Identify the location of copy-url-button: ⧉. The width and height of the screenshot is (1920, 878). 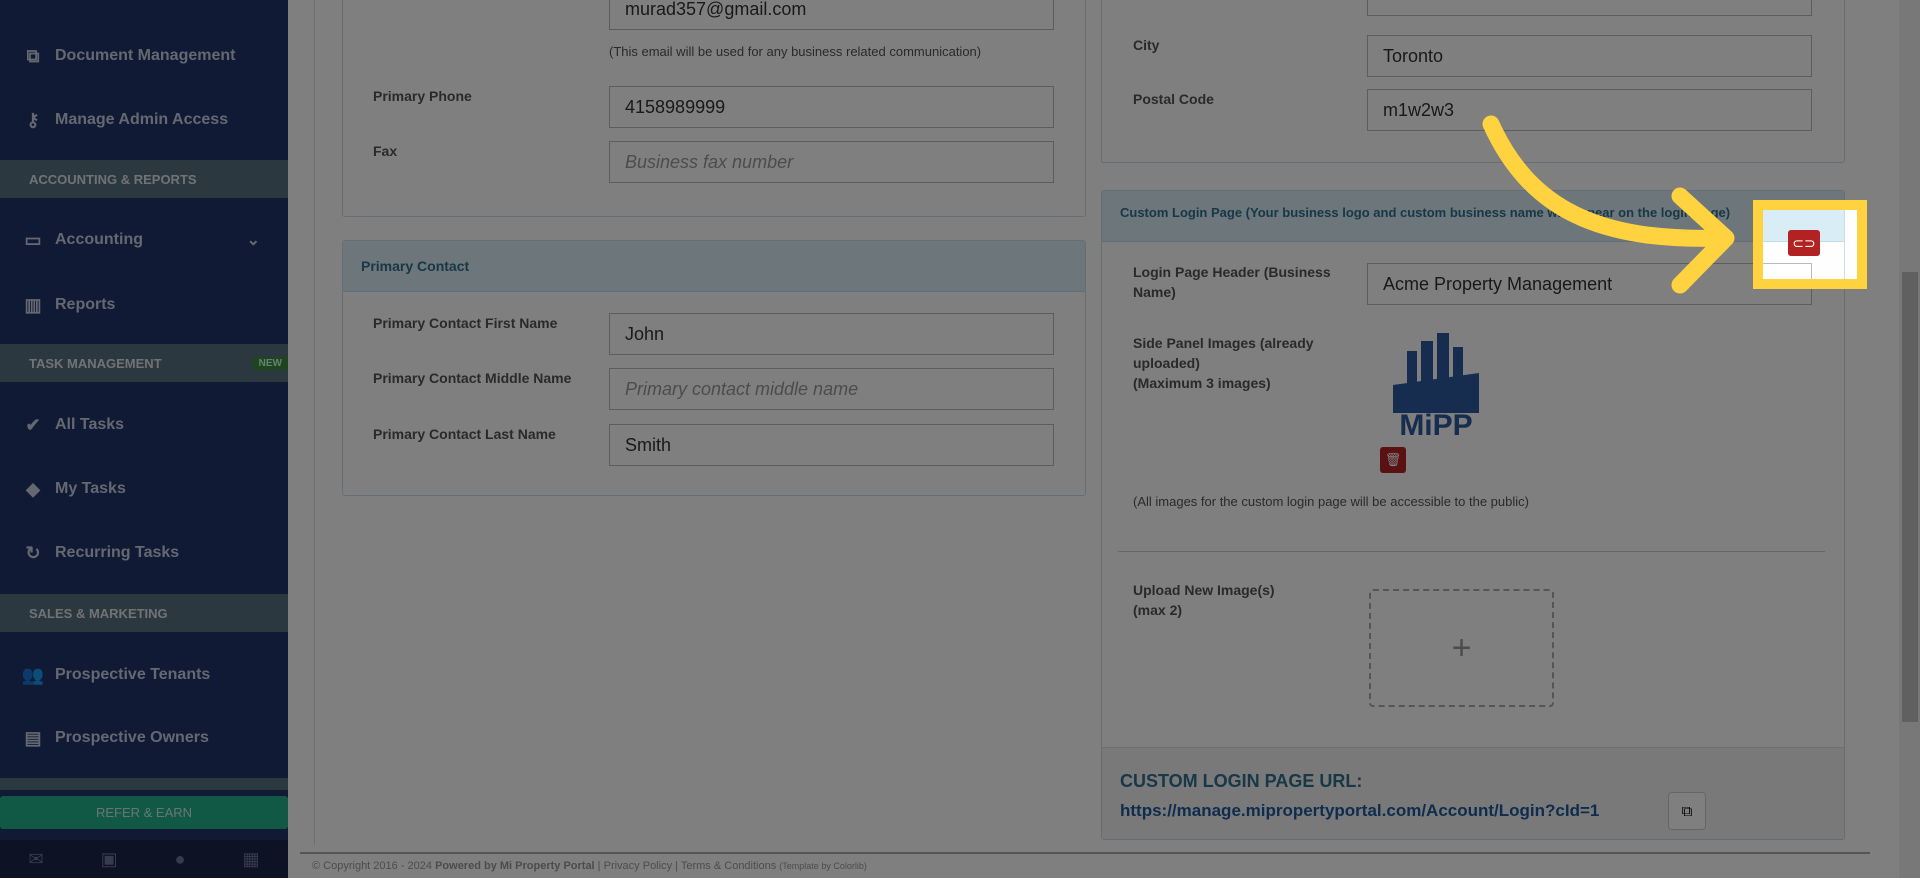
(1687, 811).